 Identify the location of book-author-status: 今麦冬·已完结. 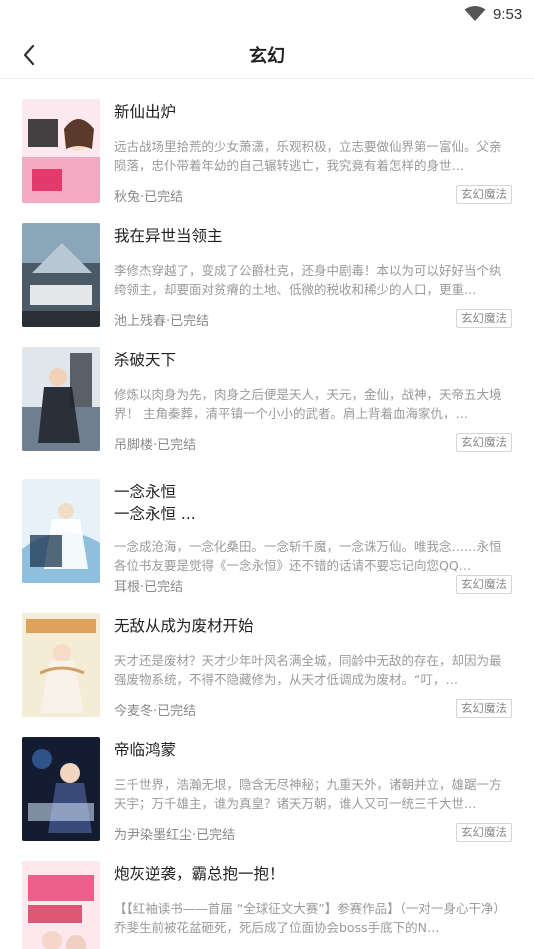
(155, 711).